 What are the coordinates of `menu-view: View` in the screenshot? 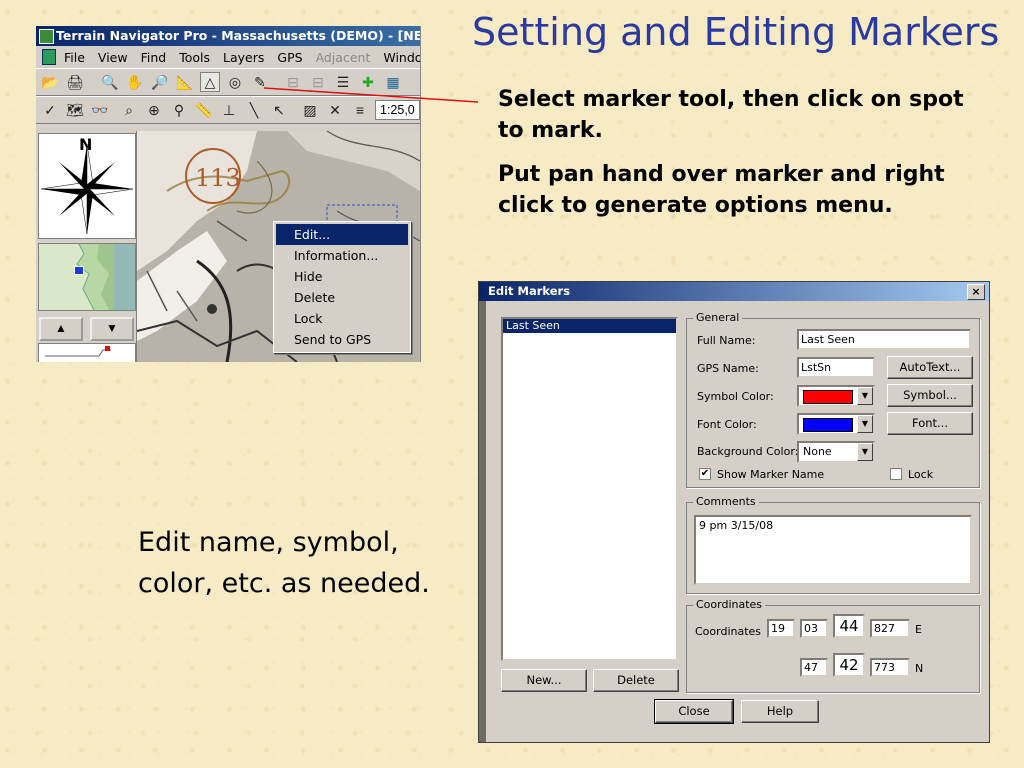 It's located at (113, 57).